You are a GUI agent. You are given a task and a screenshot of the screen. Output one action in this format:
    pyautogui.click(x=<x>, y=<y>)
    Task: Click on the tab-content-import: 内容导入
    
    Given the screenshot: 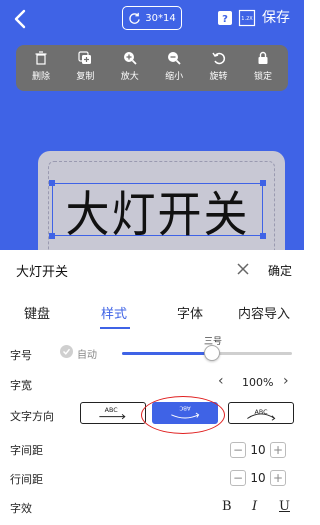 What is the action you would take?
    pyautogui.click(x=264, y=312)
    